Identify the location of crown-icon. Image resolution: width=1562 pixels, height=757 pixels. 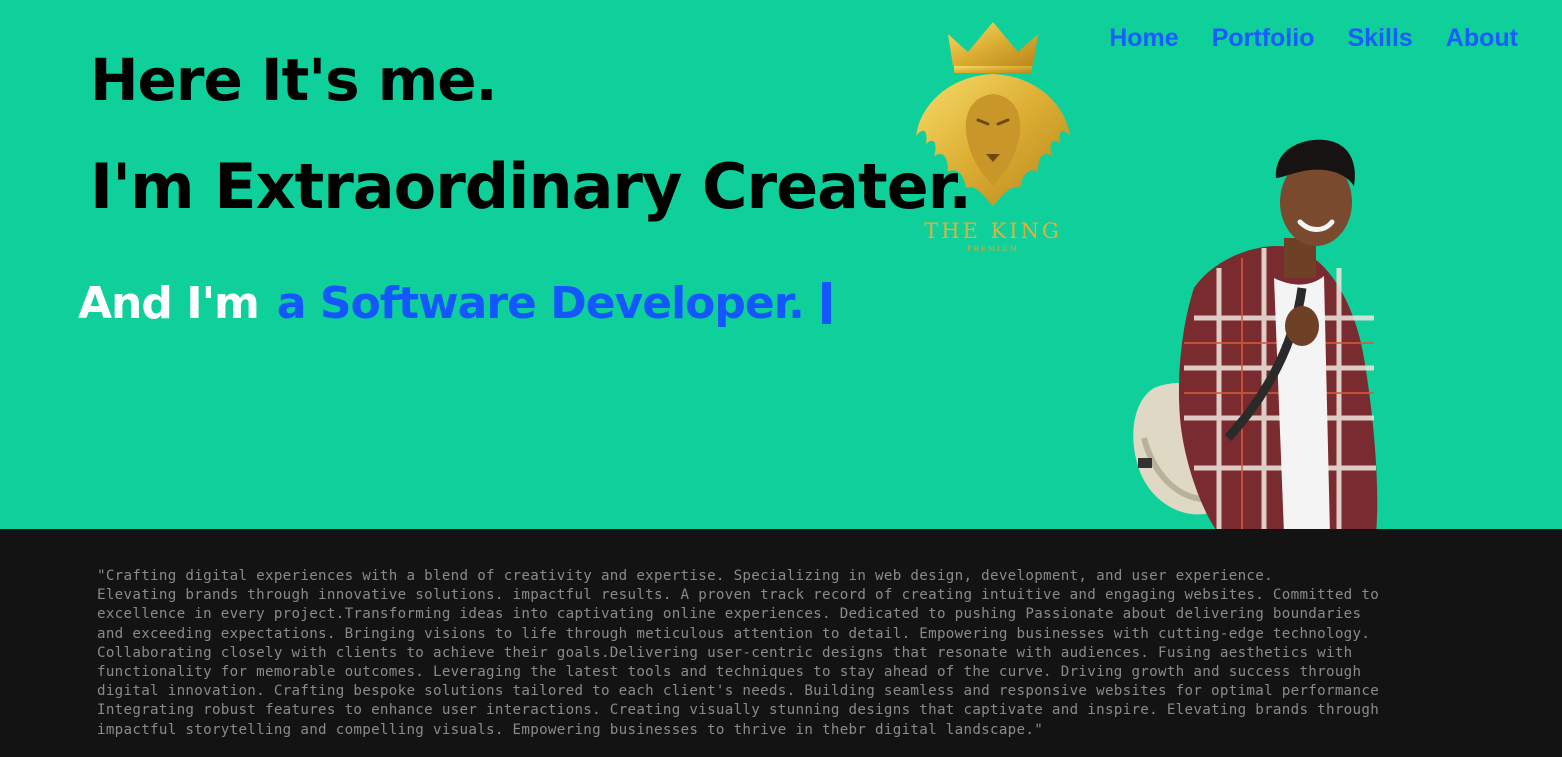
(993, 44).